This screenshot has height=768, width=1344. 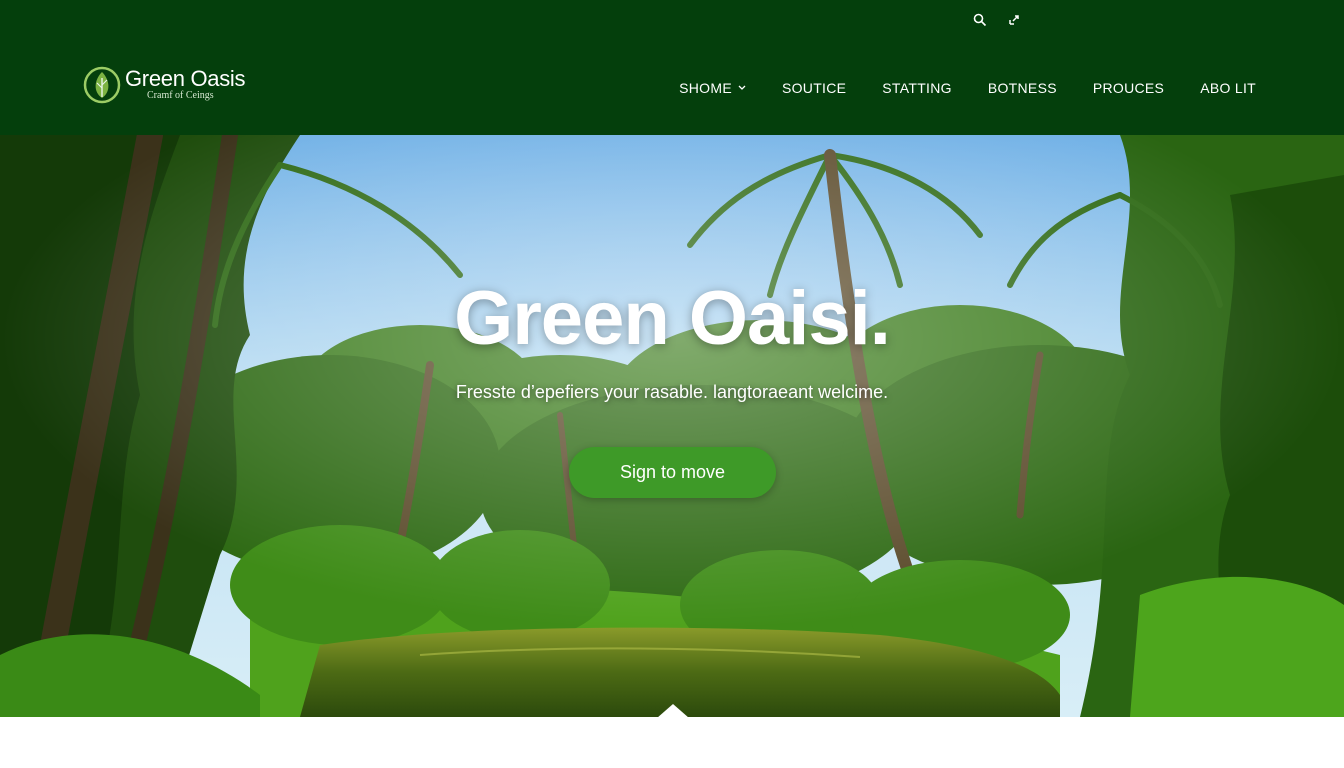 I want to click on nav-item-abo-lit: ABO LIT, so click(x=1228, y=88).